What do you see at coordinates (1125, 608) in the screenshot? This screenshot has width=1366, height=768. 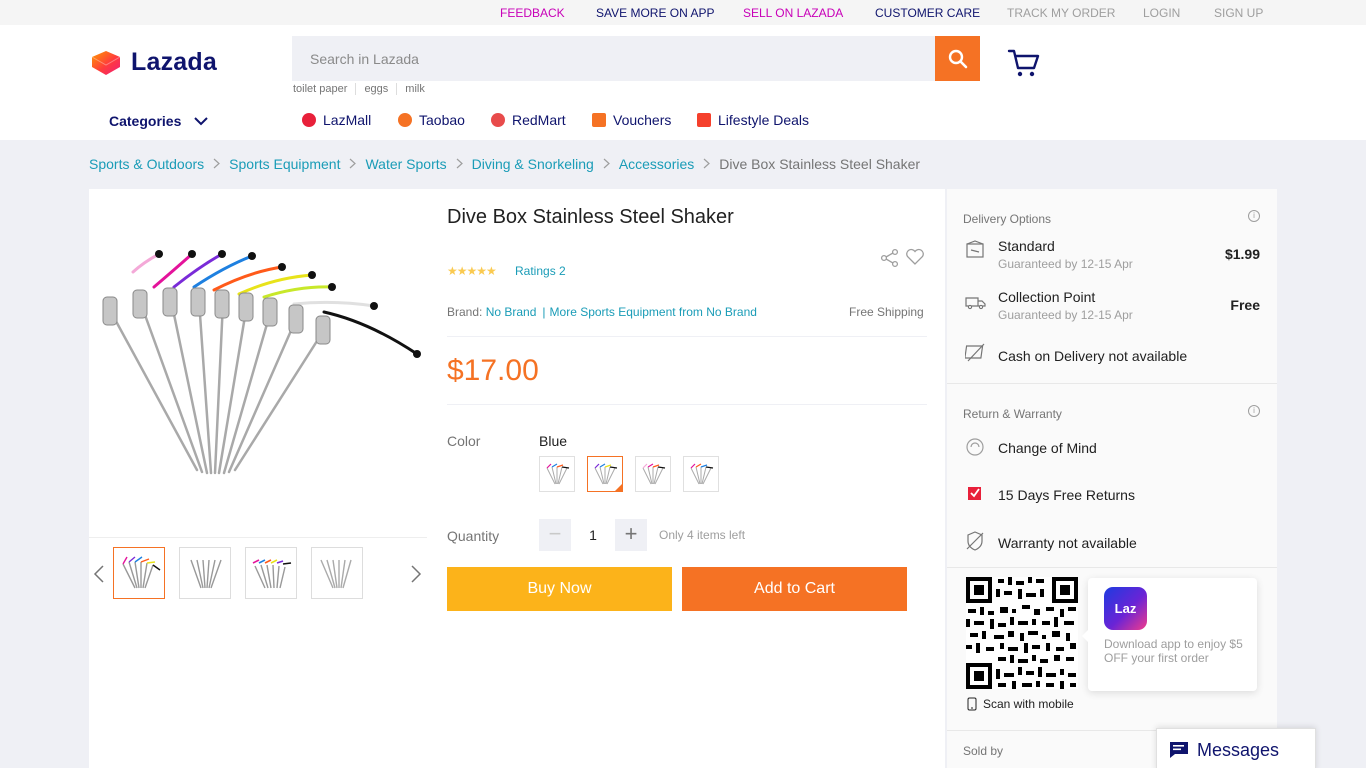 I see `lazada-app-icon: Laz` at bounding box center [1125, 608].